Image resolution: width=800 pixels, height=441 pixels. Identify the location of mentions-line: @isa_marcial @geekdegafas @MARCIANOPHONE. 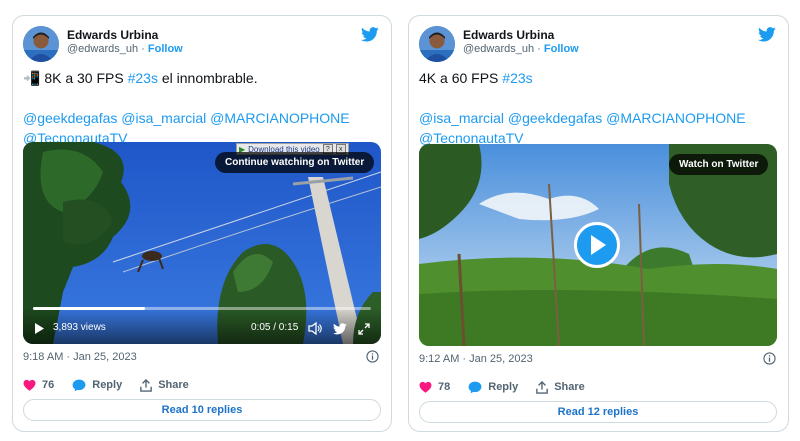
(599, 118).